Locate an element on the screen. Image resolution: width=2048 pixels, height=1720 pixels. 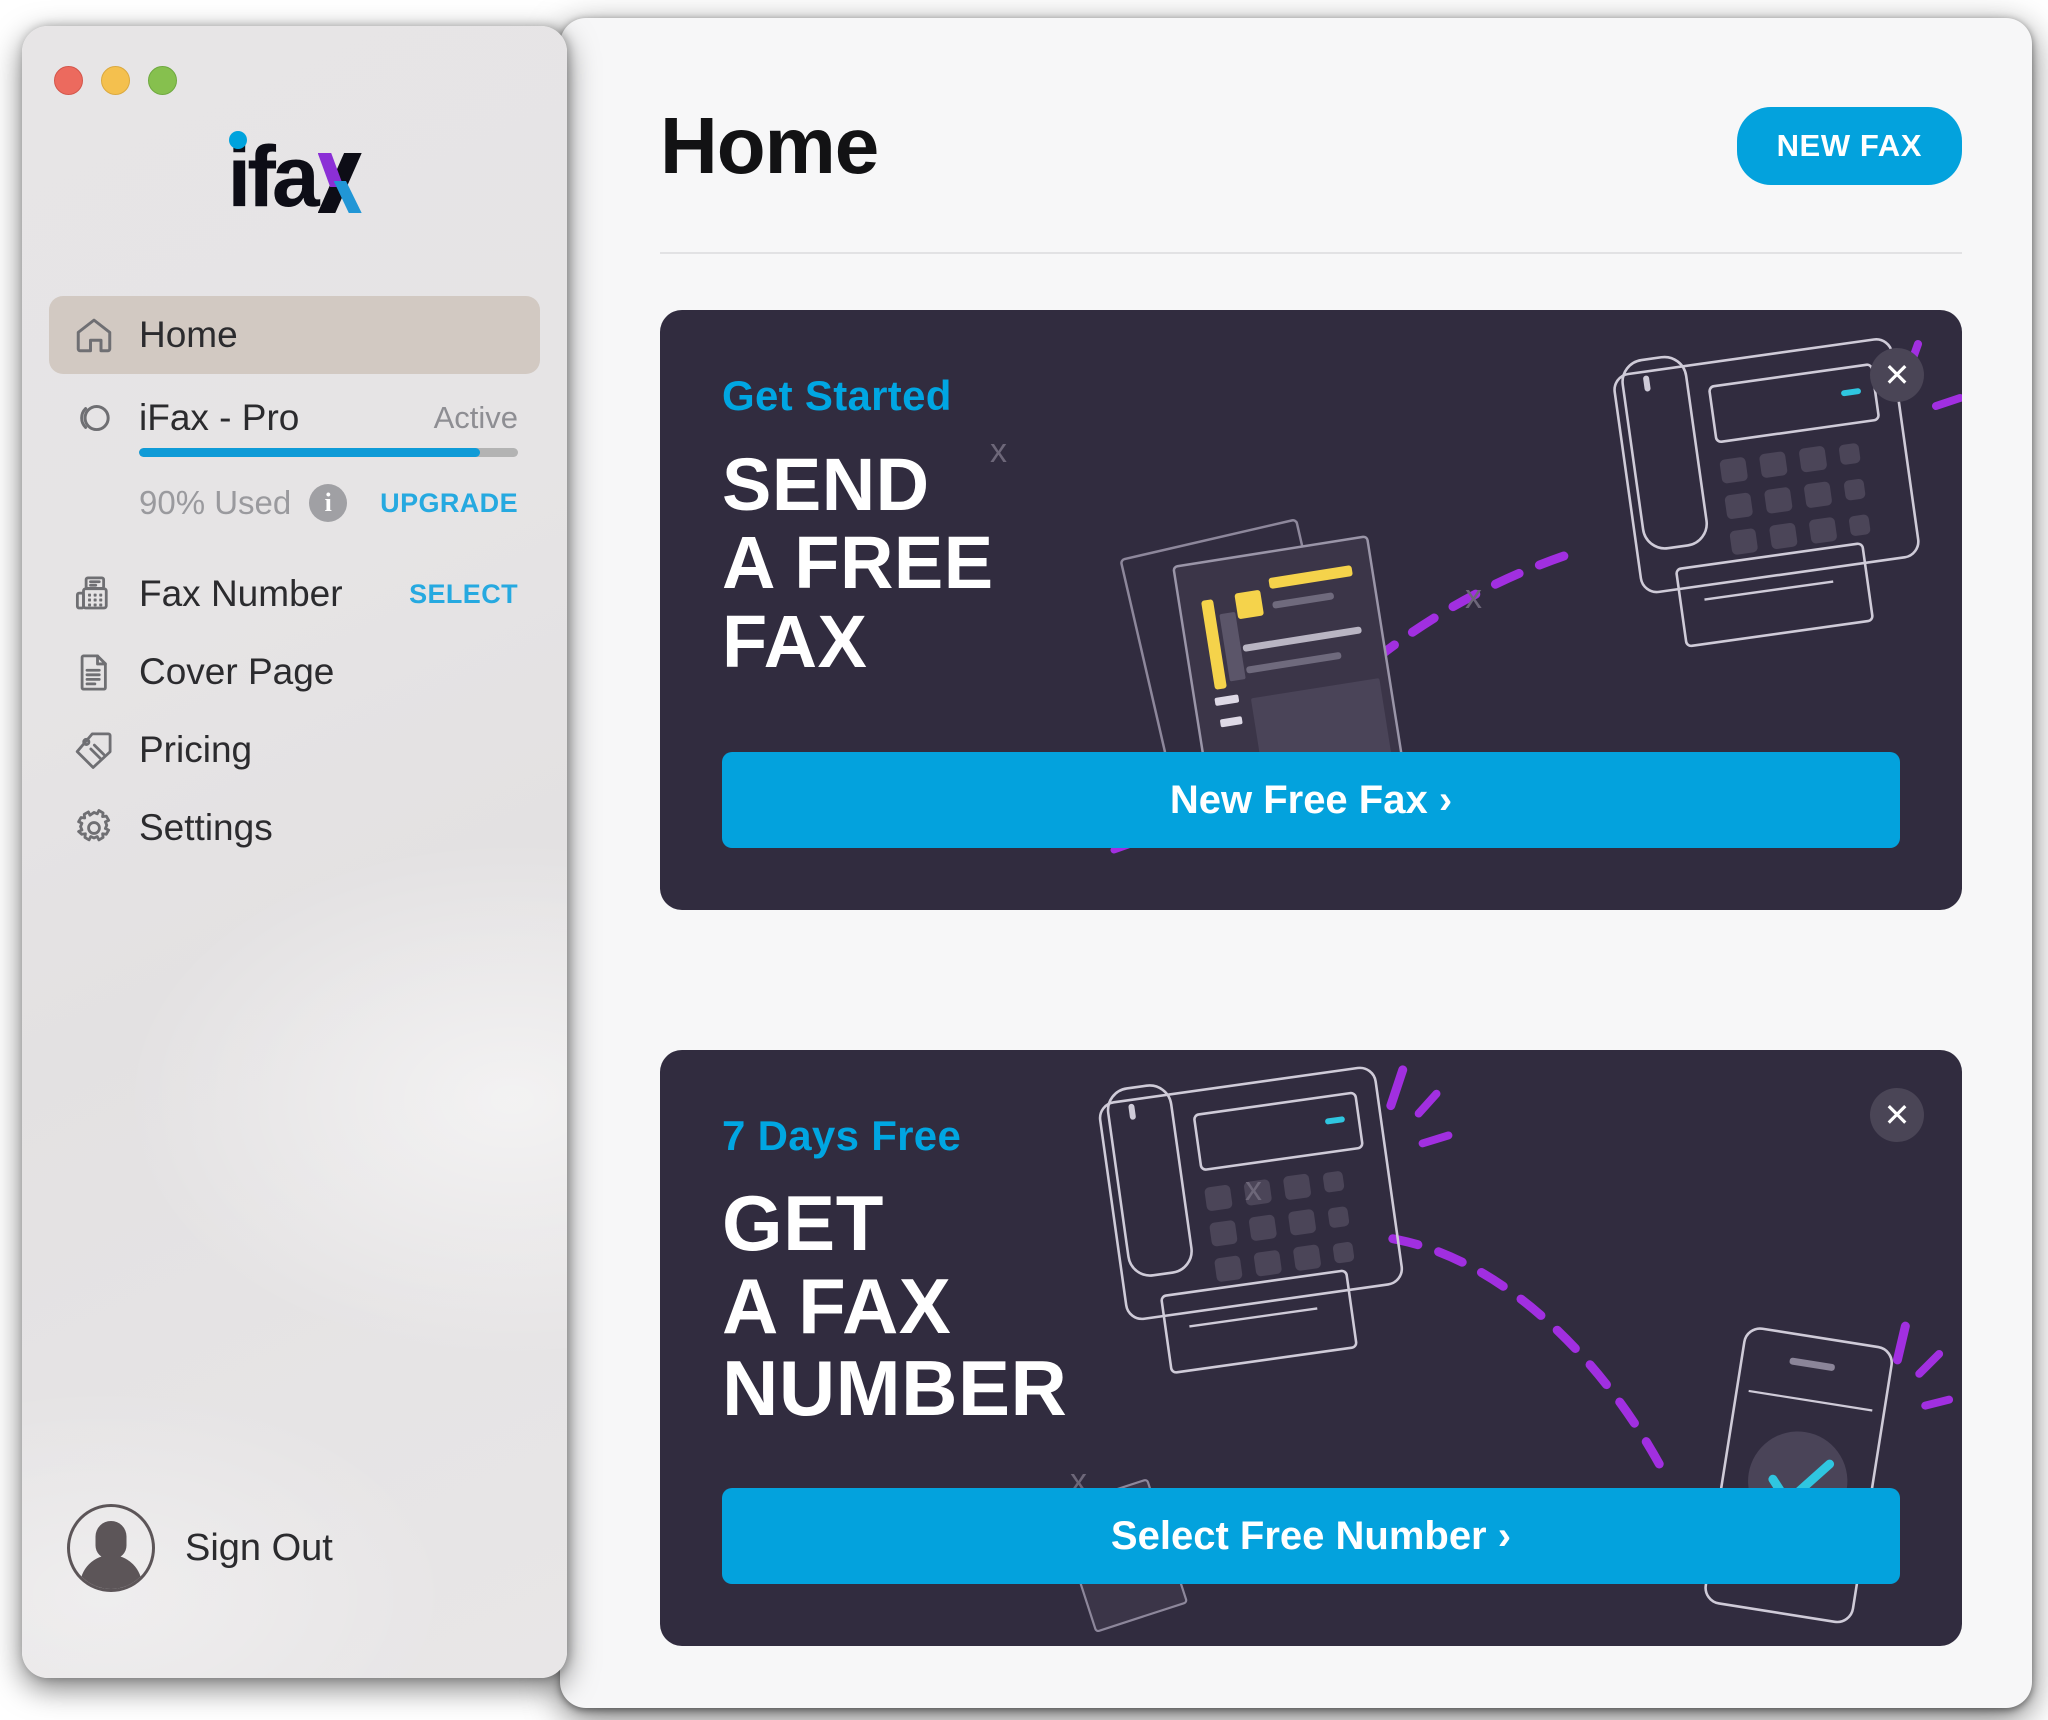
home-icon is located at coordinates (94, 335).